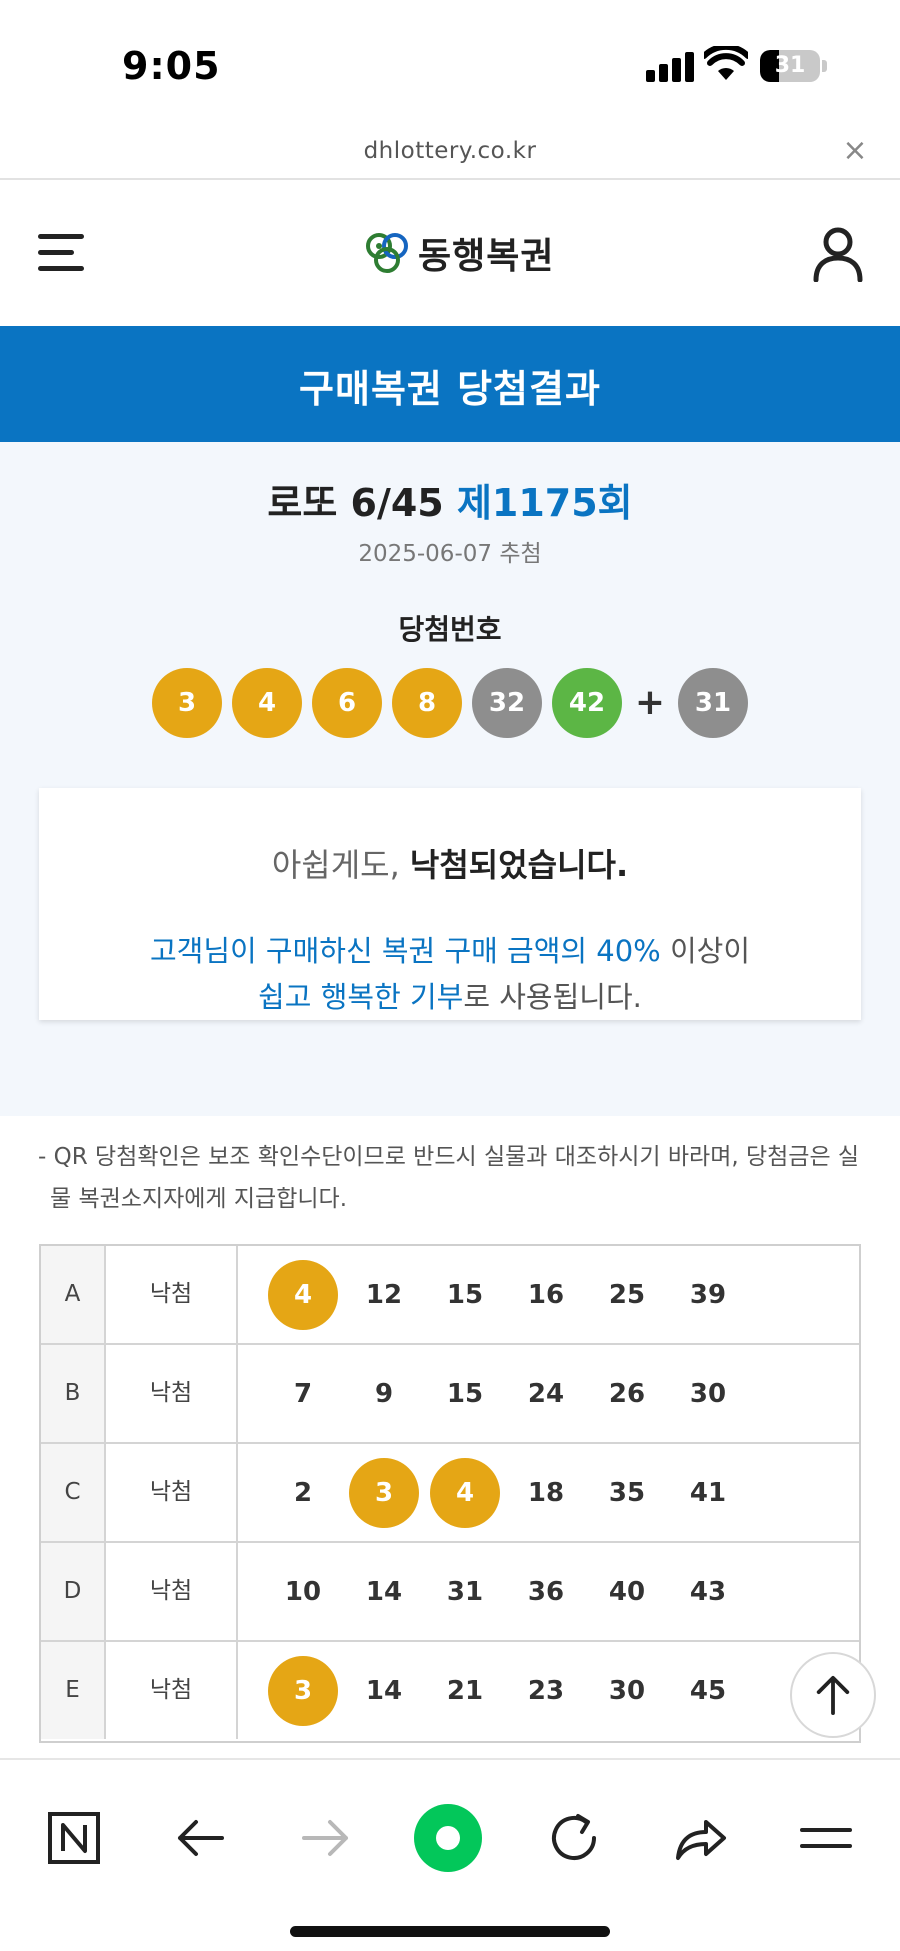  What do you see at coordinates (546, 1493) in the screenshot?
I see `ticket-number: 18` at bounding box center [546, 1493].